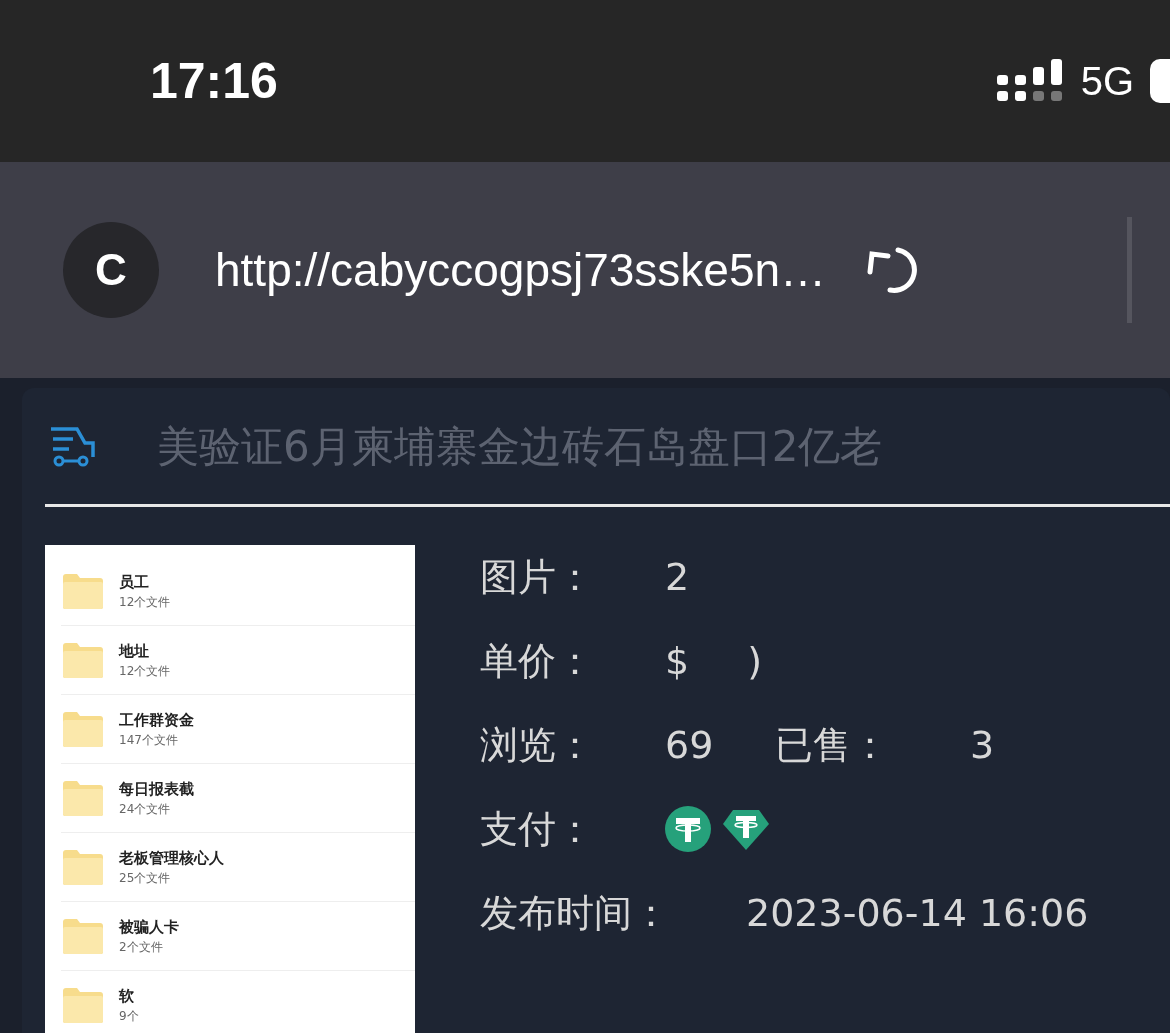 The height and width of the screenshot is (1033, 1170). Describe the element at coordinates (134, 582) in the screenshot. I see `folder-name: 员工` at that location.